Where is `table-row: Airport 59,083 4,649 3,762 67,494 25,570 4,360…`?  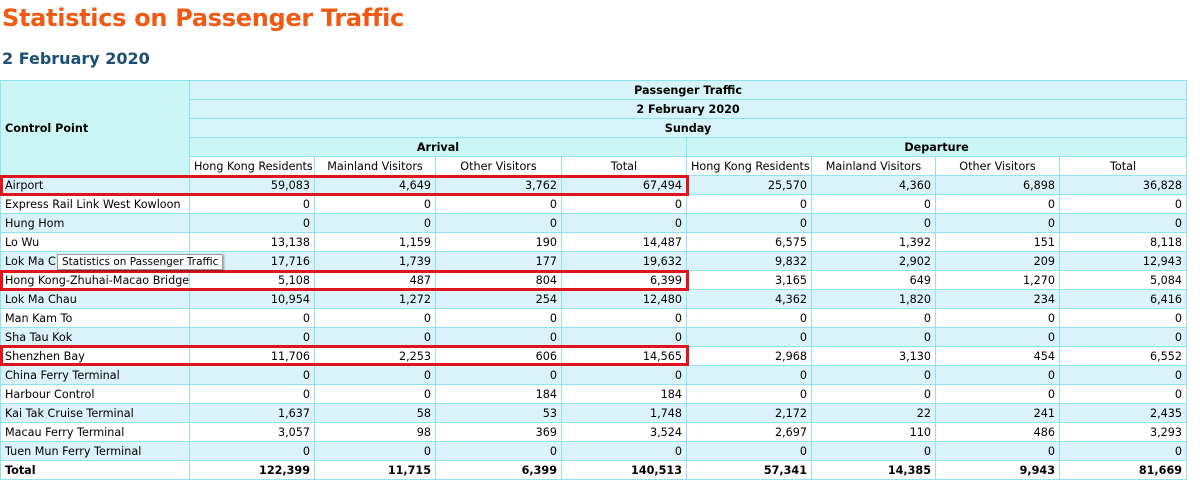 table-row: Airport 59,083 4,649 3,762 67,494 25,570 4,360… is located at coordinates (594, 185).